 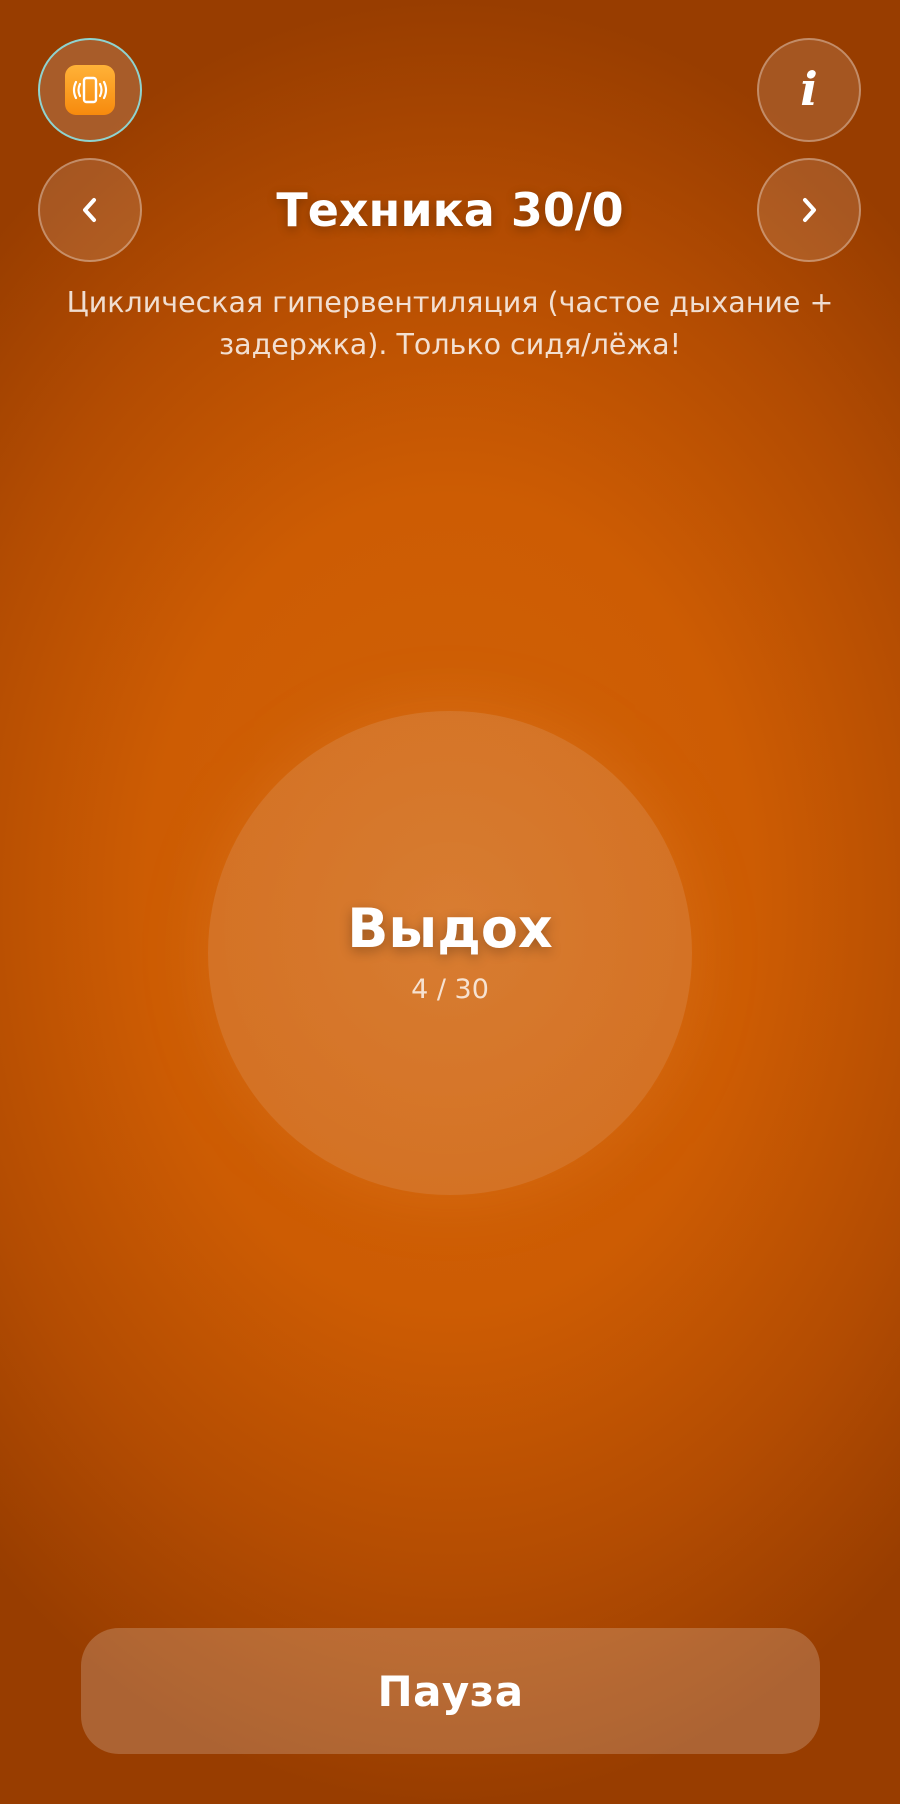 What do you see at coordinates (450, 989) in the screenshot?
I see `breath-counter: 4 / 30` at bounding box center [450, 989].